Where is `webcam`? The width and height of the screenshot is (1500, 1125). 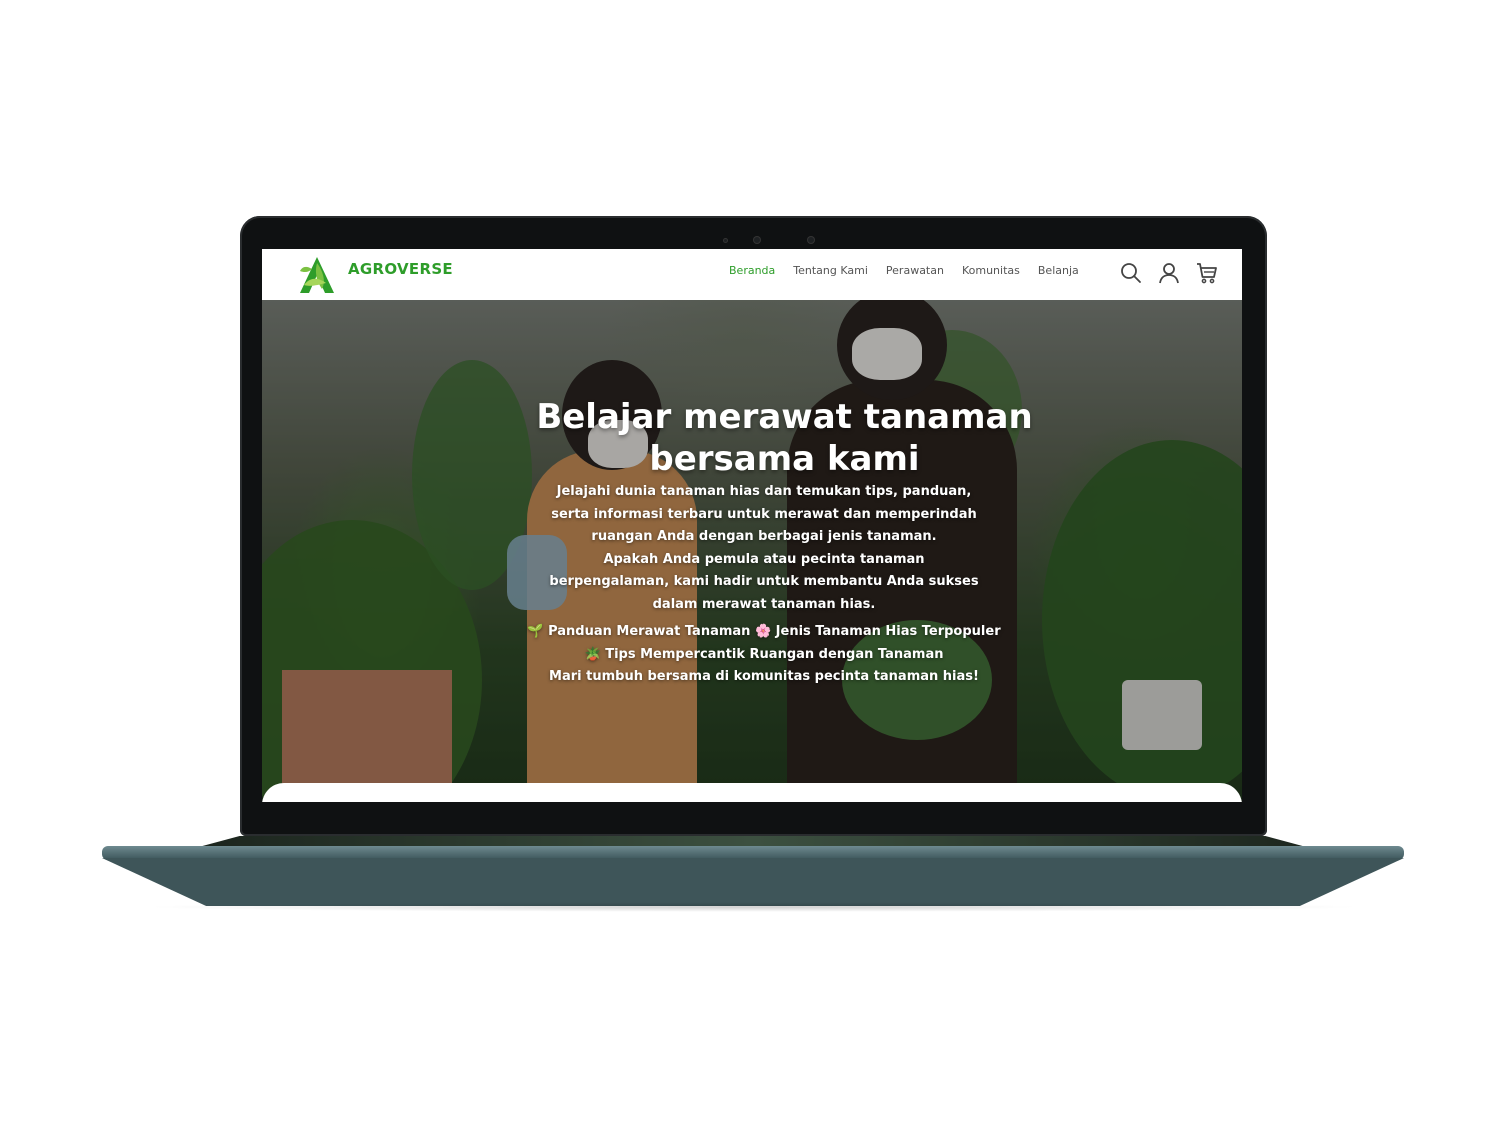
webcam is located at coordinates (757, 240).